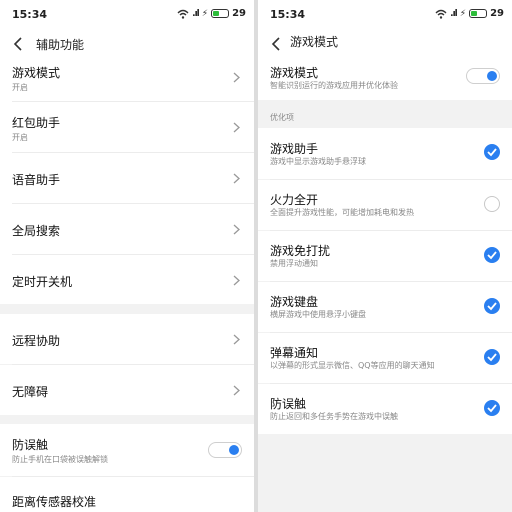  What do you see at coordinates (127, 279) in the screenshot?
I see `scheduled-power-item: 定时开关机` at bounding box center [127, 279].